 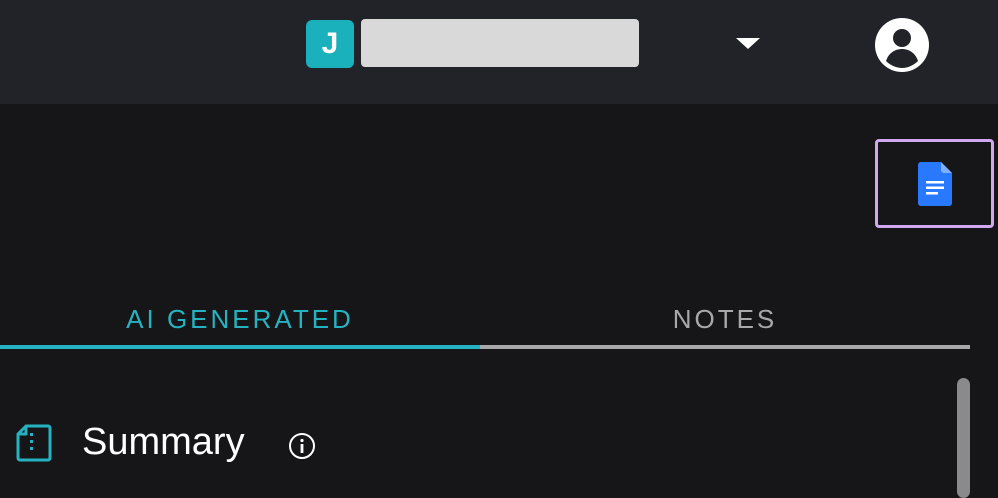 I want to click on tab-notes: NOTES, so click(x=725, y=319).